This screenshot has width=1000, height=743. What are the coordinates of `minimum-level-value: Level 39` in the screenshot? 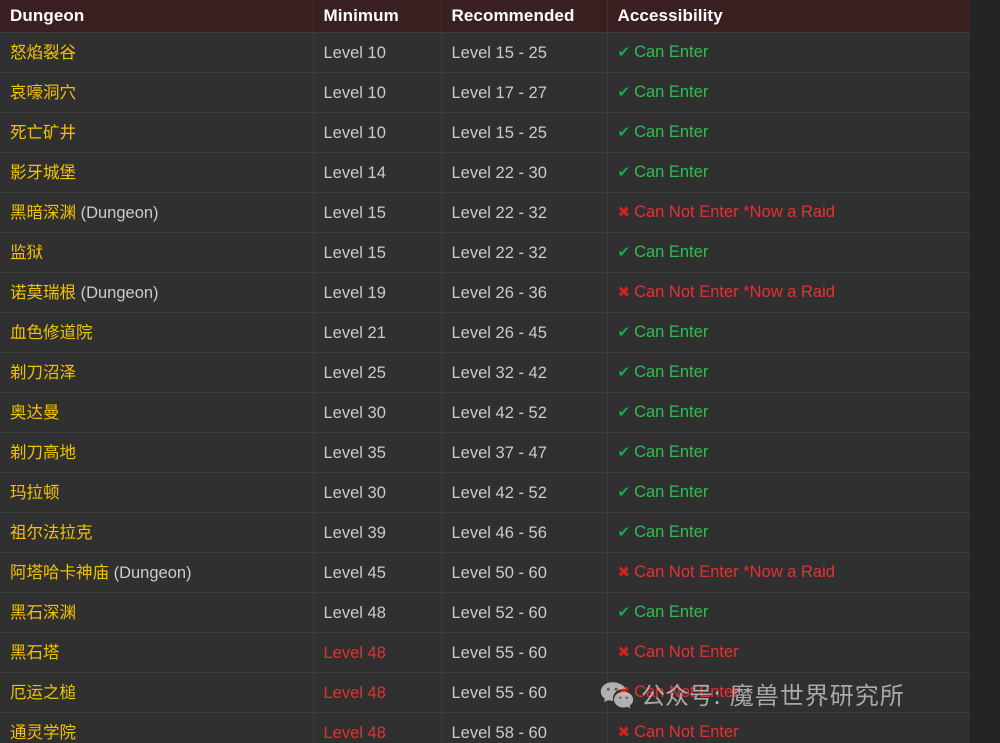 It's located at (354, 532).